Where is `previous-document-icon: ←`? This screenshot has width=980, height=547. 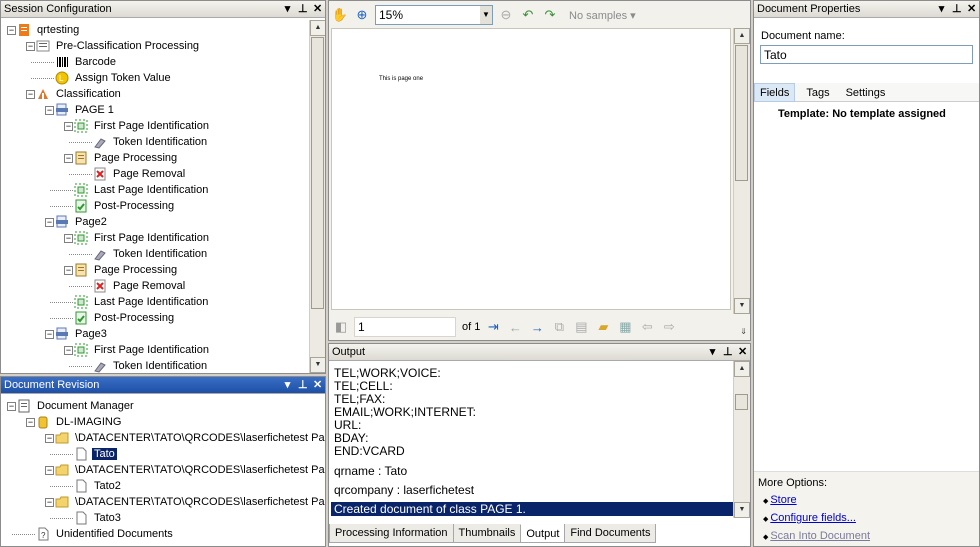
previous-document-icon: ← is located at coordinates (515, 327).